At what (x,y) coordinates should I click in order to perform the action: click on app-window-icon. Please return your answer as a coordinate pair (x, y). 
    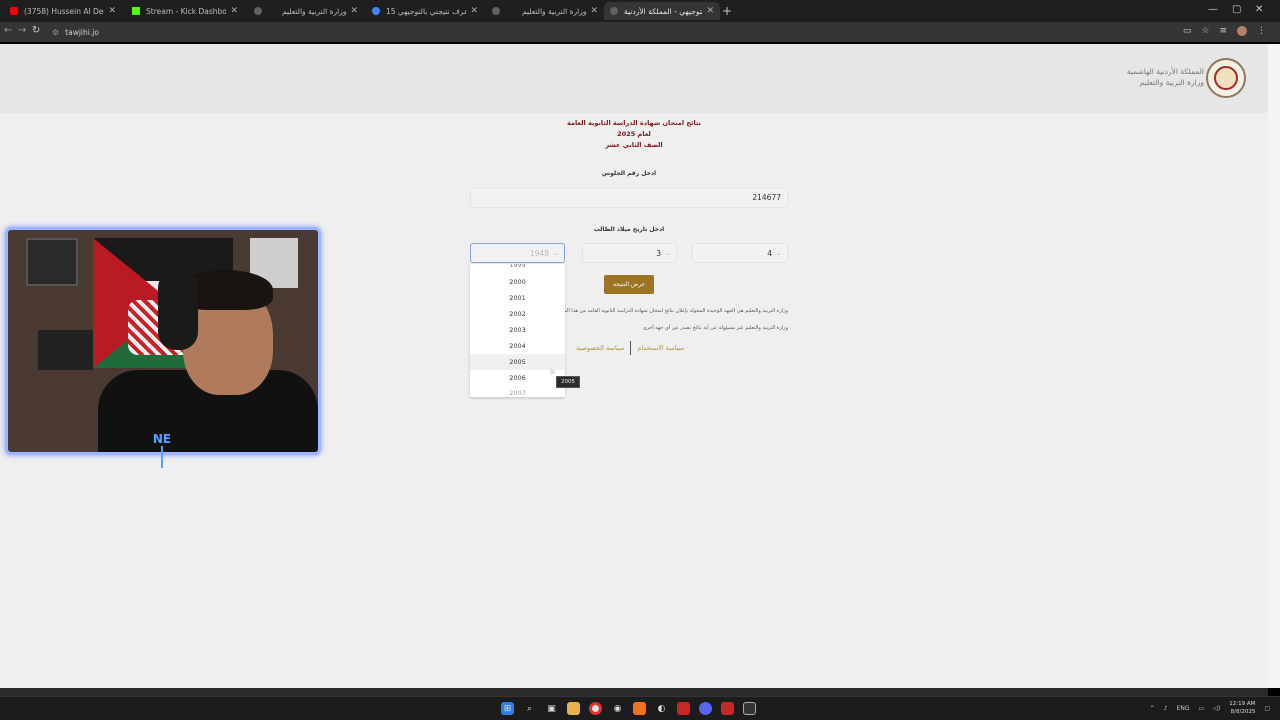
    Looking at the image, I should click on (749, 708).